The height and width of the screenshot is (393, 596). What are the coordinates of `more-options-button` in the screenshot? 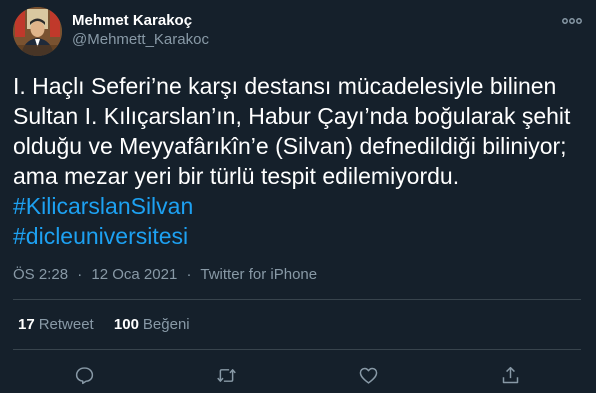 It's located at (572, 21).